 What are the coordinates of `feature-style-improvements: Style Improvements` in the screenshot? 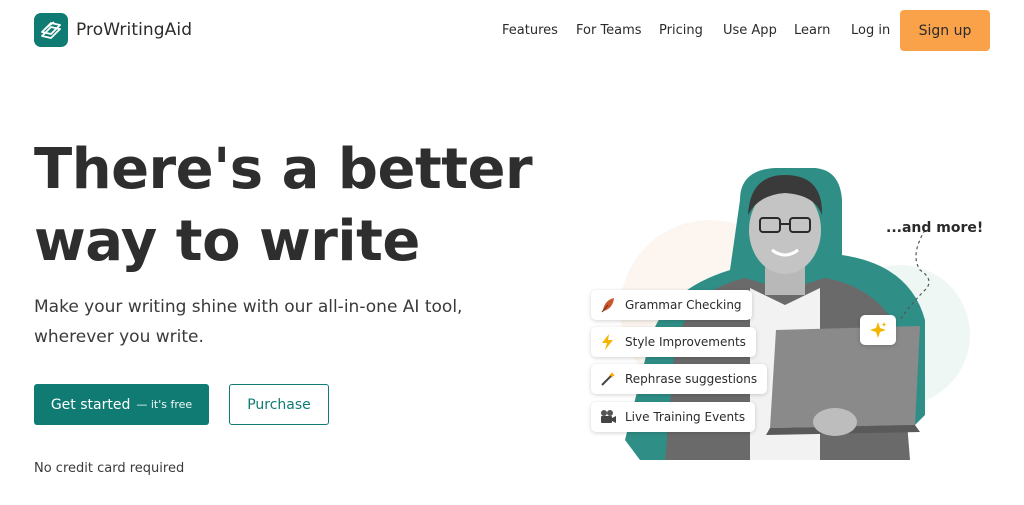 It's located at (673, 342).